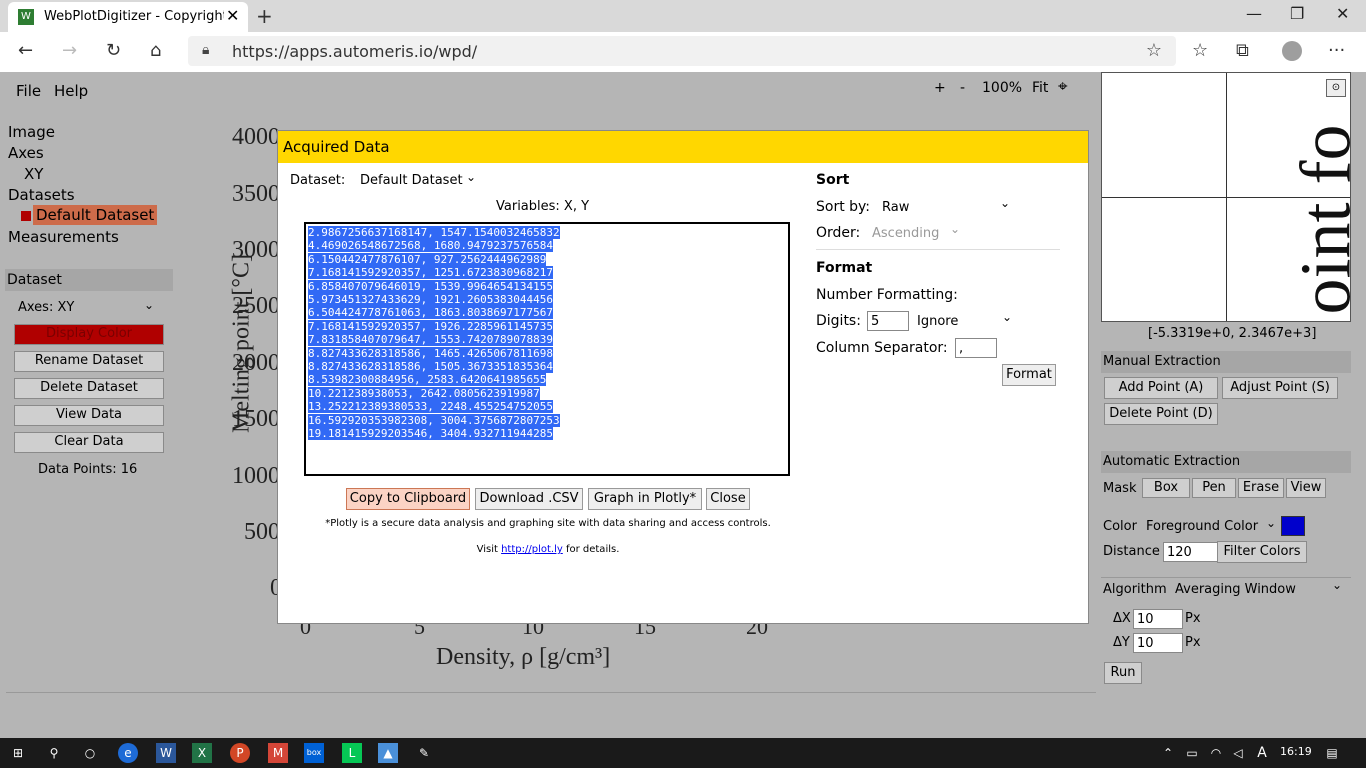 Image resolution: width=1366 pixels, height=768 pixels. What do you see at coordinates (1158, 643) in the screenshot?
I see `dy-input` at bounding box center [1158, 643].